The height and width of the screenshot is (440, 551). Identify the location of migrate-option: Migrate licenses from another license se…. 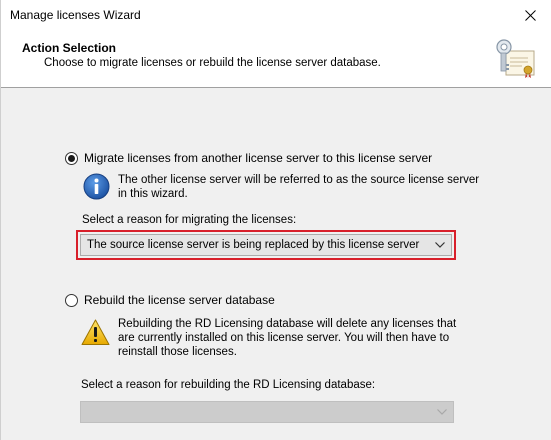
(248, 158).